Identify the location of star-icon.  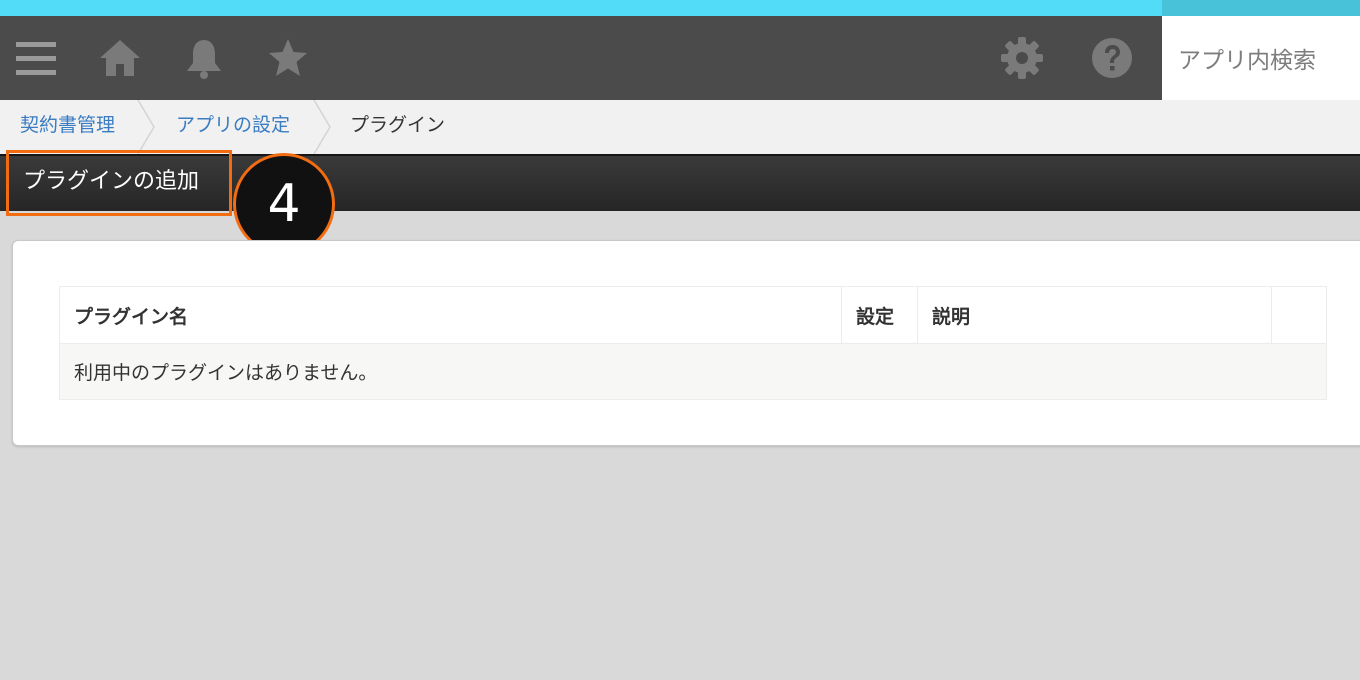
(288, 58).